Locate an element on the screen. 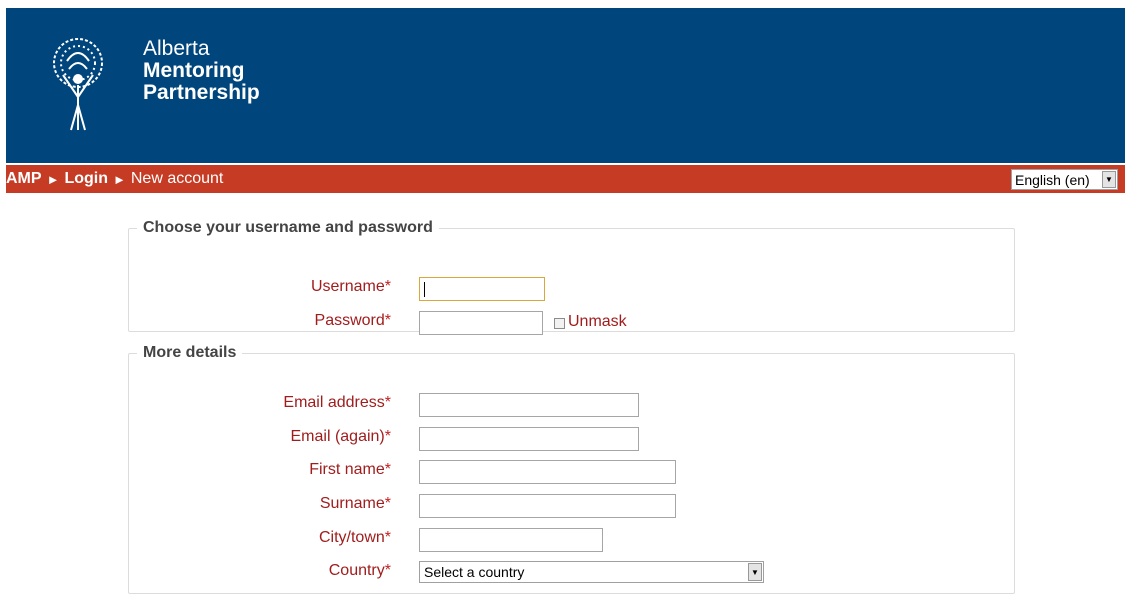 This screenshot has height=594, width=1125. surname-input is located at coordinates (547, 506).